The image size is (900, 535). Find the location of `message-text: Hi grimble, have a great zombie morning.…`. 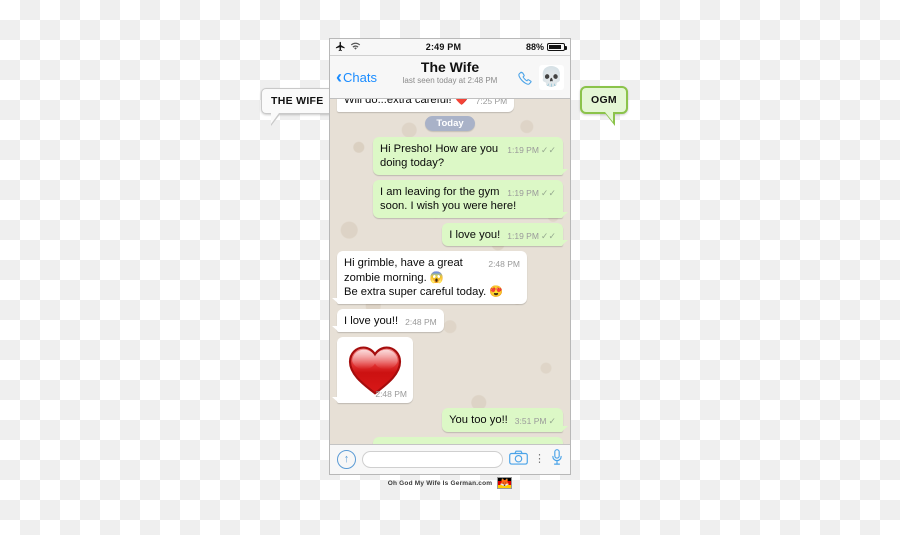

message-text: Hi grimble, have a great zombie morning.… is located at coordinates (424, 277).